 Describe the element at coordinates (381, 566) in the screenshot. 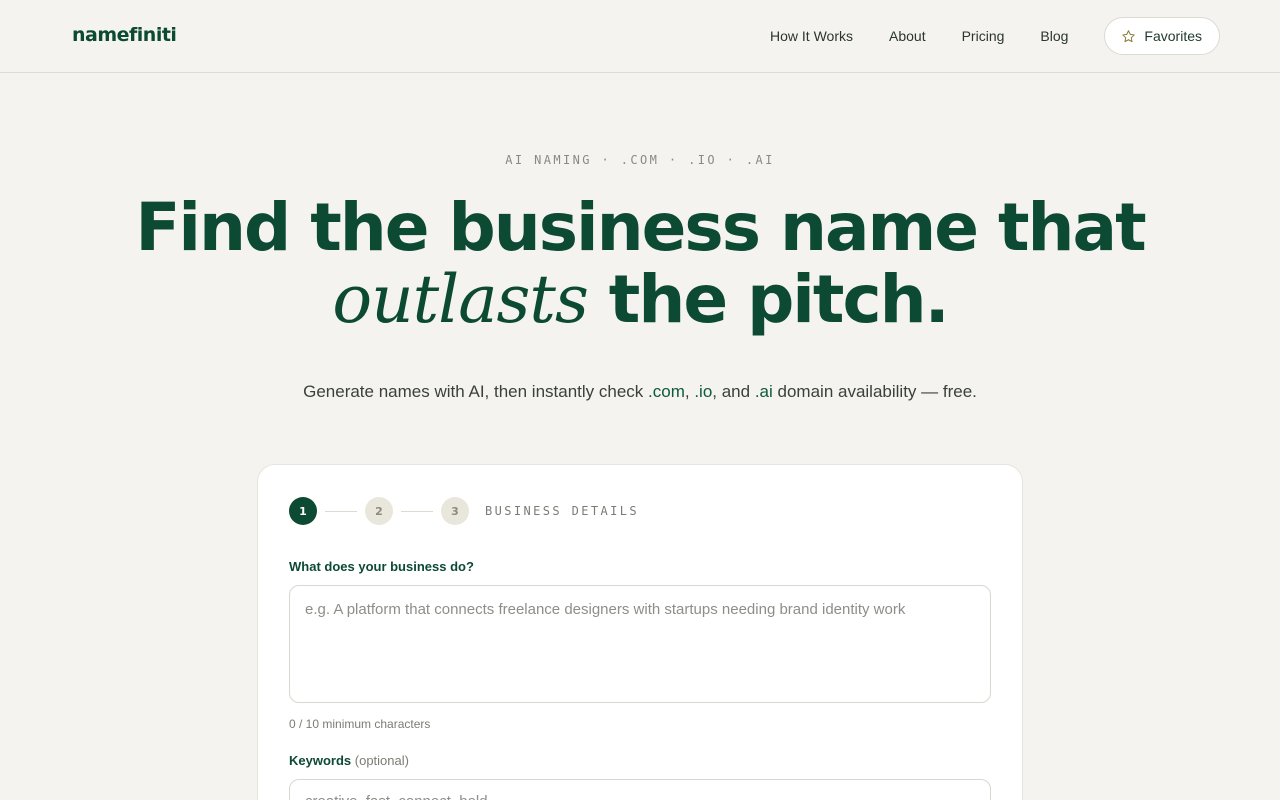

I see `business-label: What does your business do?` at that location.